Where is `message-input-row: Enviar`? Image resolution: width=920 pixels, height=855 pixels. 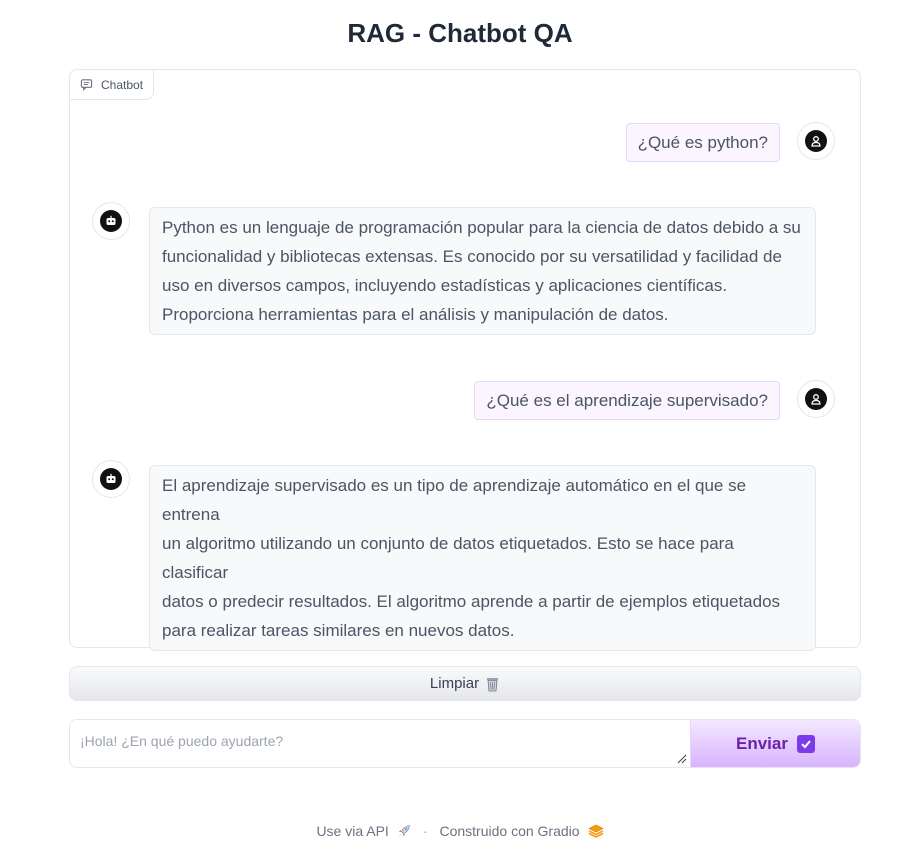 message-input-row: Enviar is located at coordinates (465, 743).